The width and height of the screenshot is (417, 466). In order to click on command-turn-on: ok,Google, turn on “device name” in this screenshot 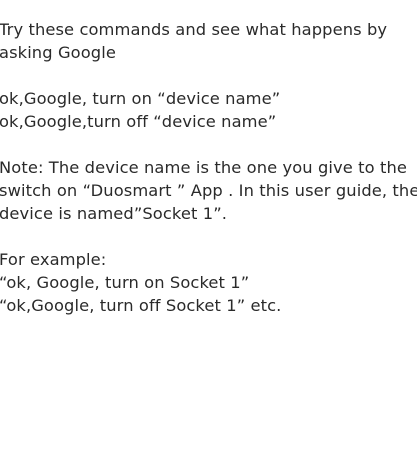, I will do `click(140, 98)`.